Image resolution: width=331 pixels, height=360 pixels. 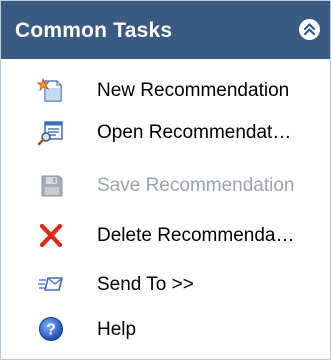 What do you see at coordinates (51, 284) in the screenshot?
I see `send-to-icon` at bounding box center [51, 284].